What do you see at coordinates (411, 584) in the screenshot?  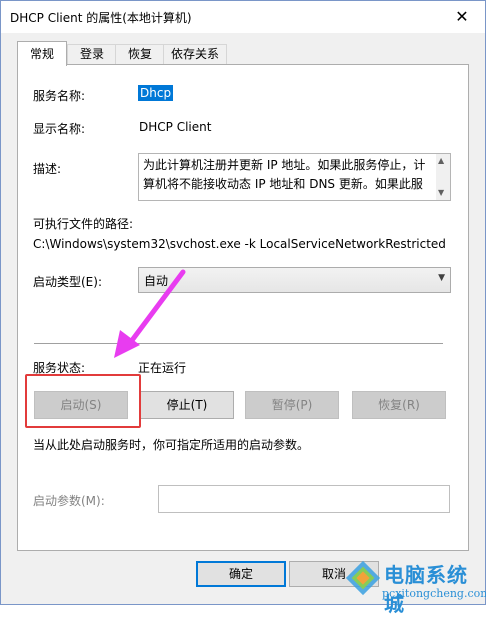 I see `watermark: 电脑系统城 pcxitongcheng.com` at bounding box center [411, 584].